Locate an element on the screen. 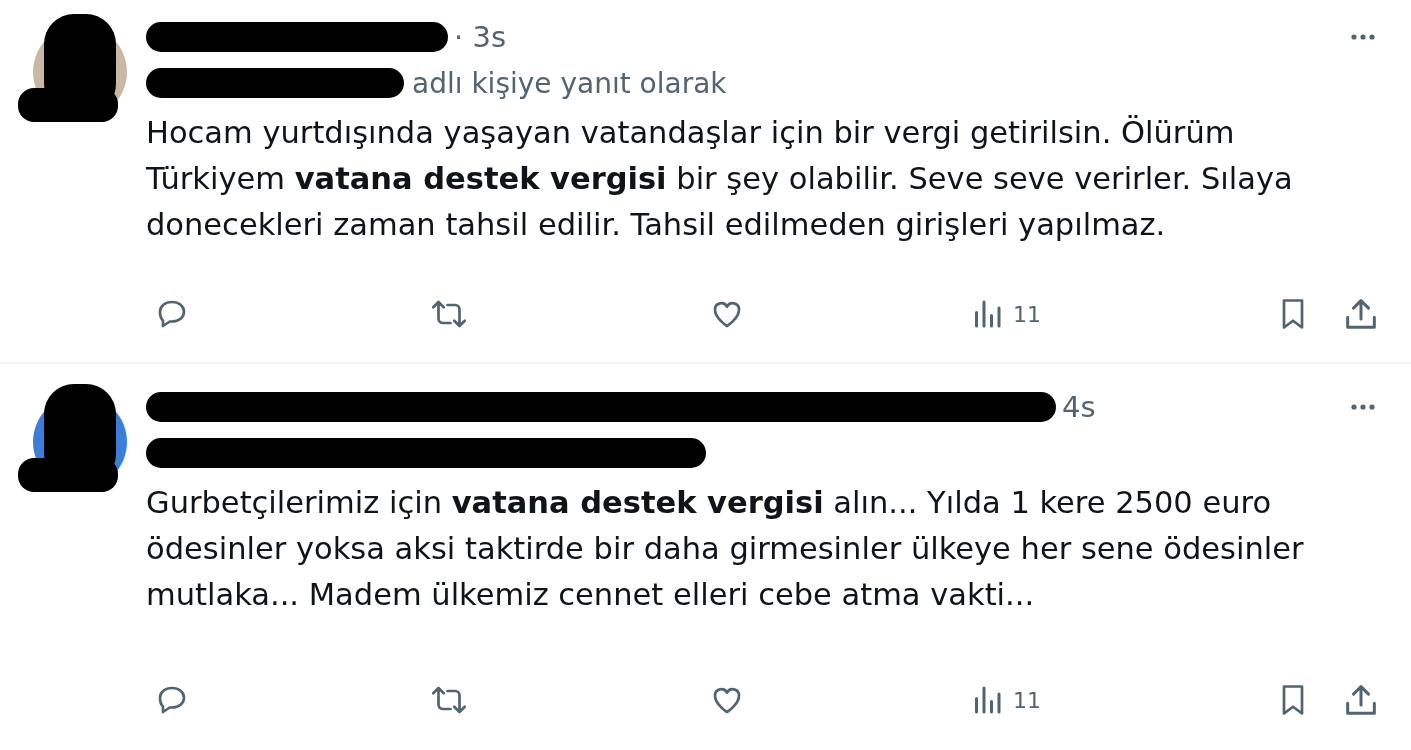 Image resolution: width=1411 pixels, height=750 pixels. timestamp: · 3s is located at coordinates (480, 37).